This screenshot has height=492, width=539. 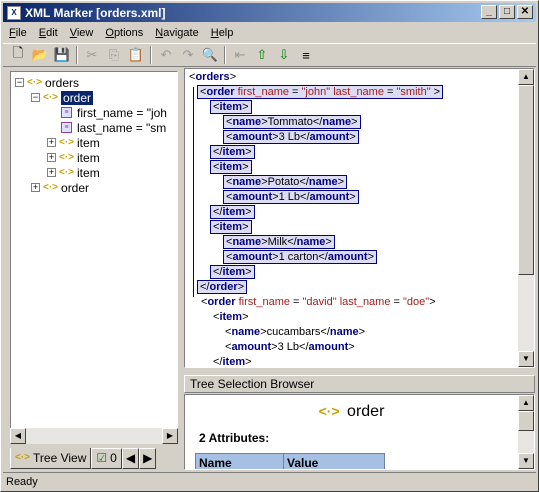 I want to click on undo-icon: ↶, so click(x=166, y=55).